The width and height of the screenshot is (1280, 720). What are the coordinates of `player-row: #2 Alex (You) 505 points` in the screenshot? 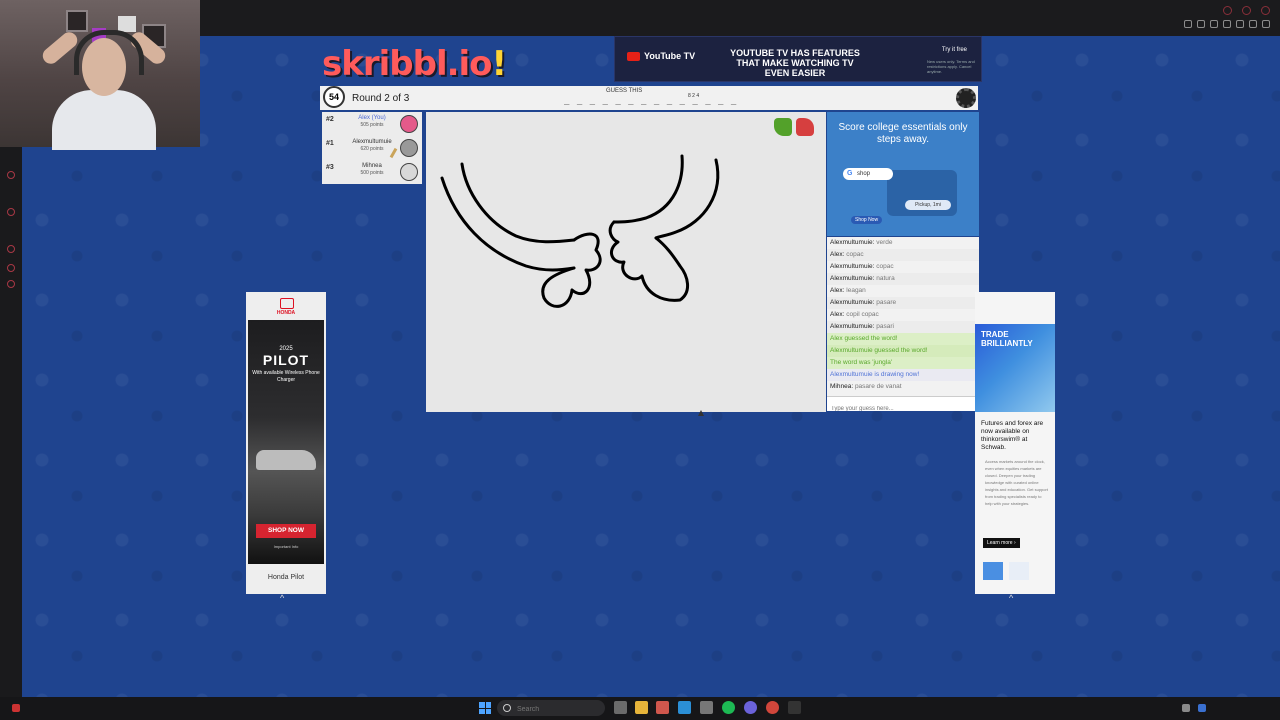 It's located at (372, 124).